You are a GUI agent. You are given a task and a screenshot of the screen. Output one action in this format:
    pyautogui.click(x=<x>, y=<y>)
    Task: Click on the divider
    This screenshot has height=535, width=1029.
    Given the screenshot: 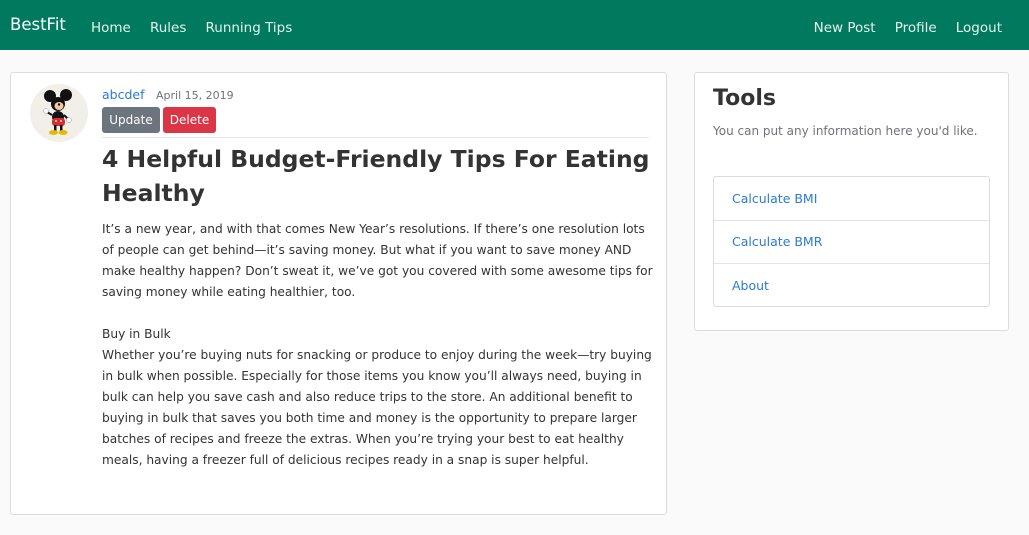 What is the action you would take?
    pyautogui.click(x=375, y=137)
    